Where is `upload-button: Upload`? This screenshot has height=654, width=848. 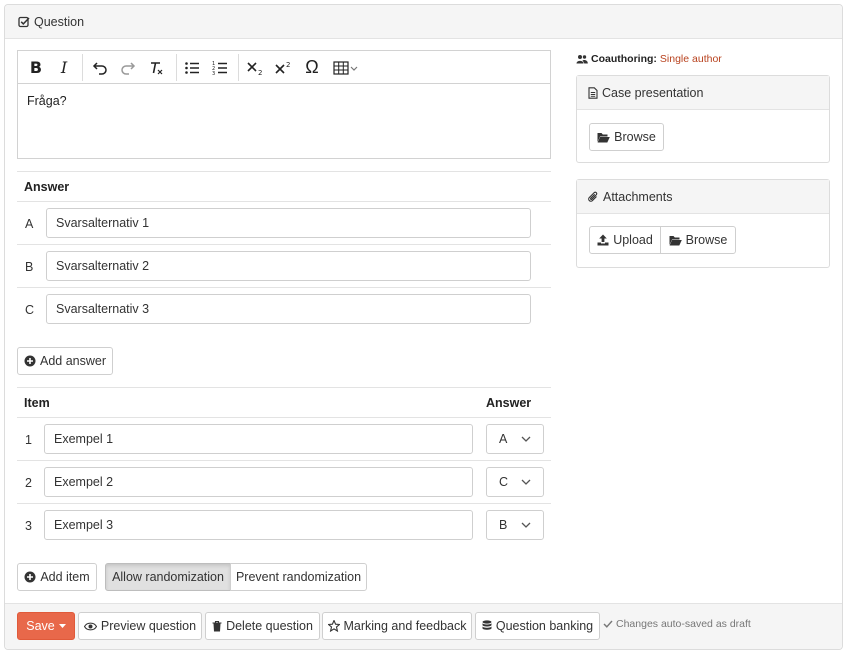
upload-button: Upload is located at coordinates (625, 240).